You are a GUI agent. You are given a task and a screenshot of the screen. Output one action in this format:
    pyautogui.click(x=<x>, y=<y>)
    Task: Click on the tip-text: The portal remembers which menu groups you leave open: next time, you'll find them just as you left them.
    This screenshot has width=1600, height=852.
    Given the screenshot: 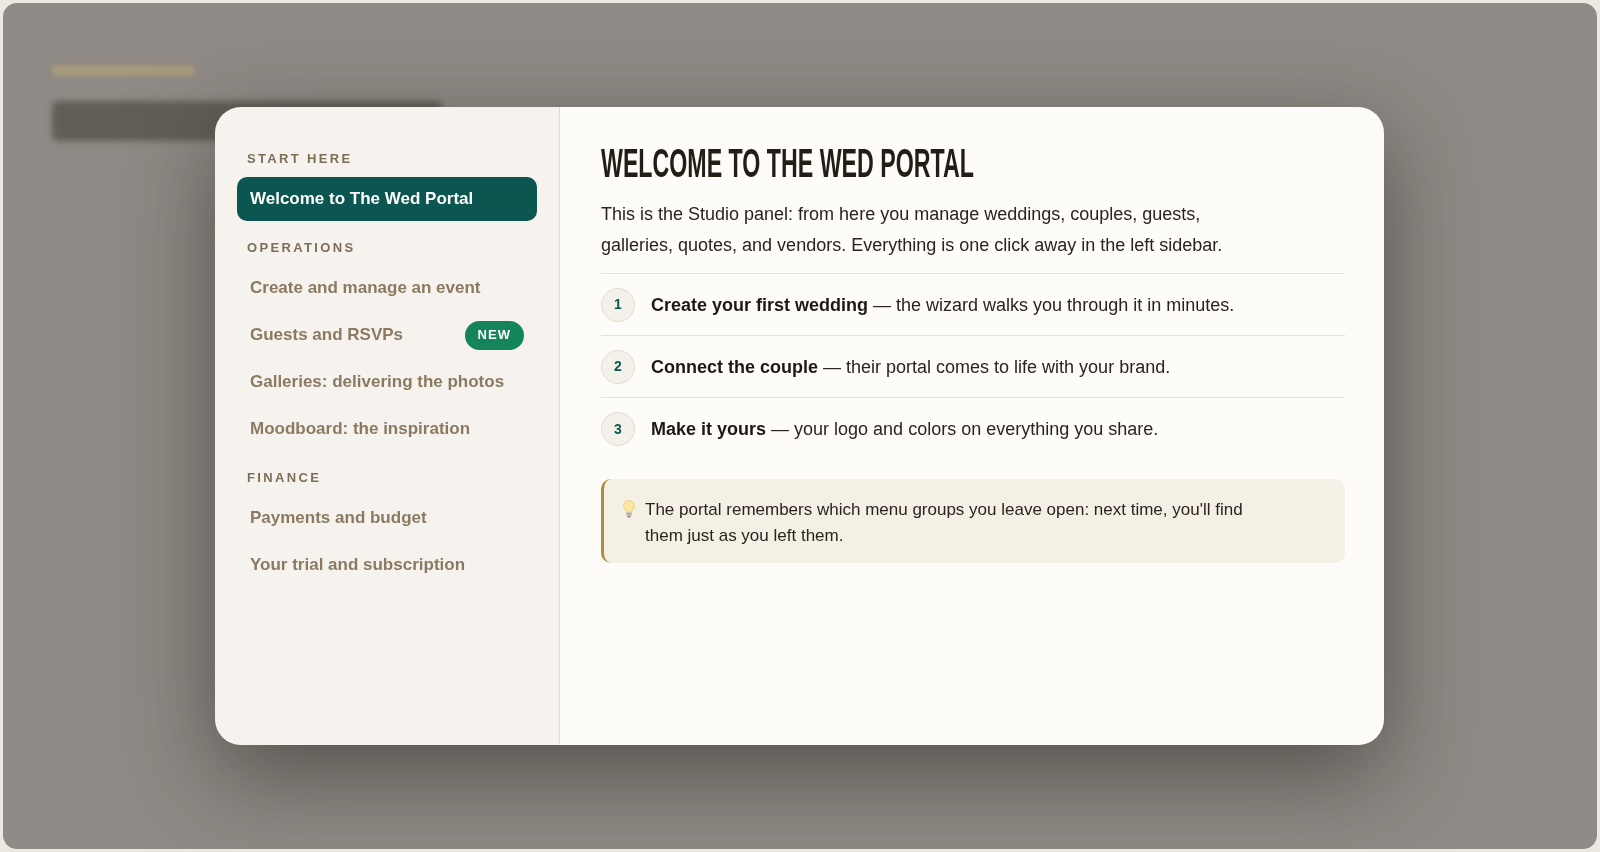 What is the action you would take?
    pyautogui.click(x=944, y=523)
    